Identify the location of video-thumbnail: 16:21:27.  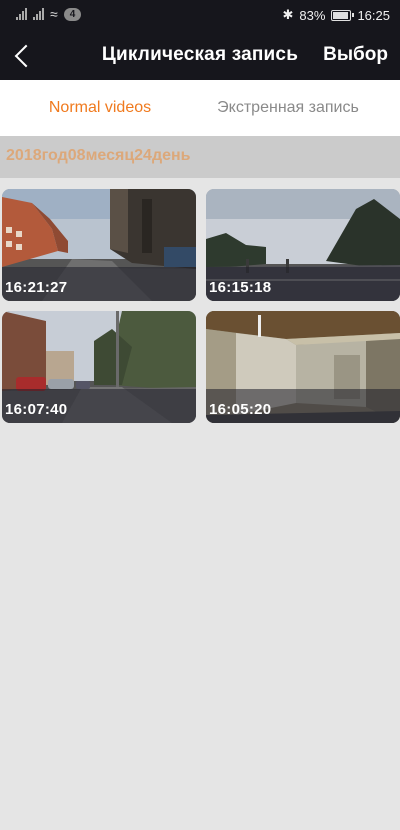
(99, 245).